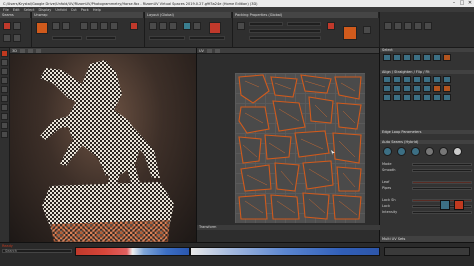 Image resolution: width=474 pixels, height=266 pixels. What do you see at coordinates (417, 79) in the screenshot?
I see `align-top-icon` at bounding box center [417, 79].